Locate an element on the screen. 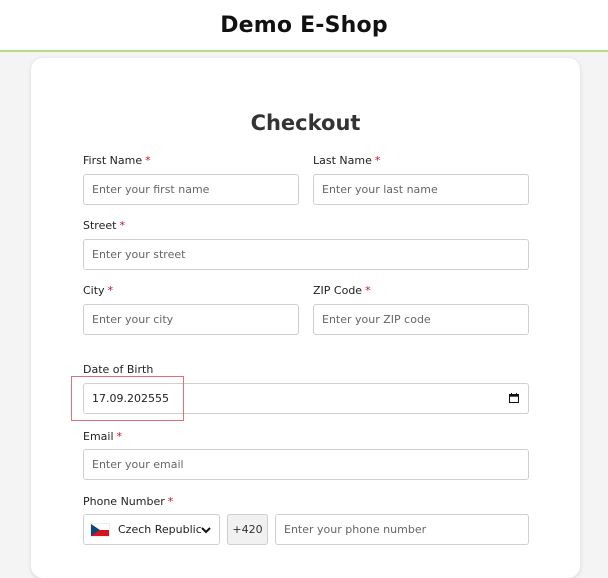 The width and height of the screenshot is (608, 578). date-highlight-box is located at coordinates (127, 398).